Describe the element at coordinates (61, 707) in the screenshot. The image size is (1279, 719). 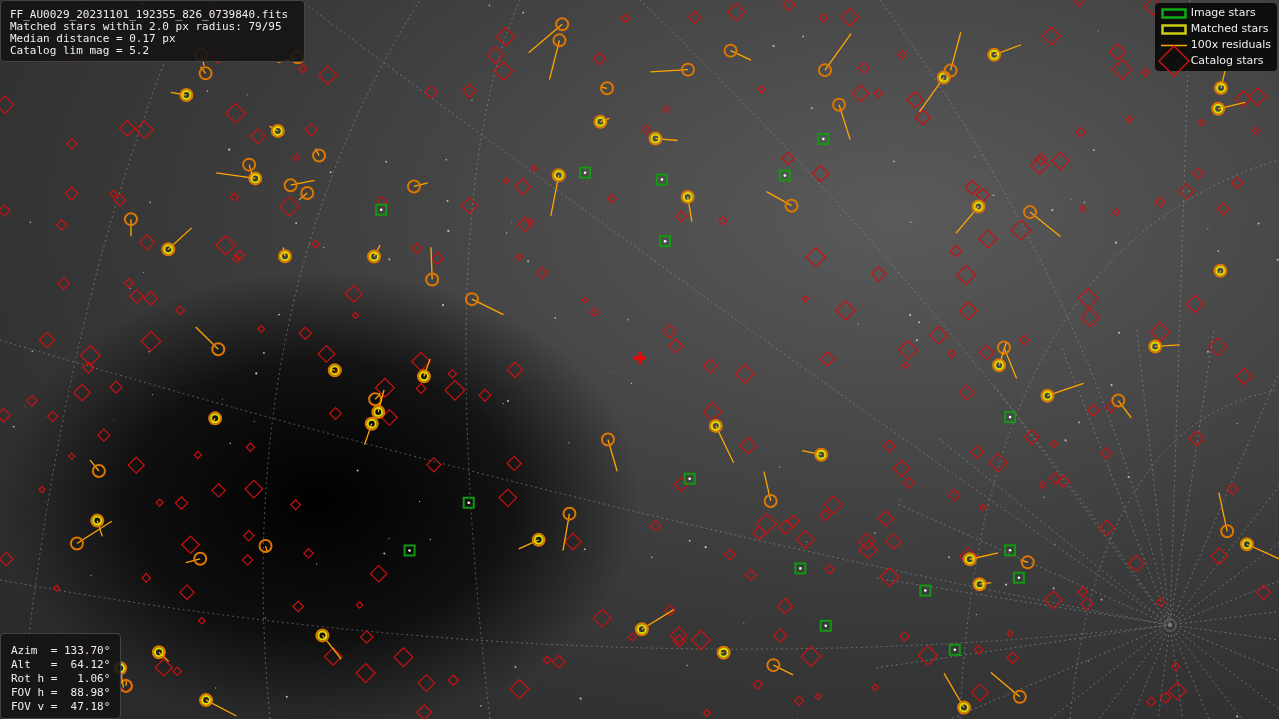
I see `pointing-text: FOV v = 47.18°` at that location.